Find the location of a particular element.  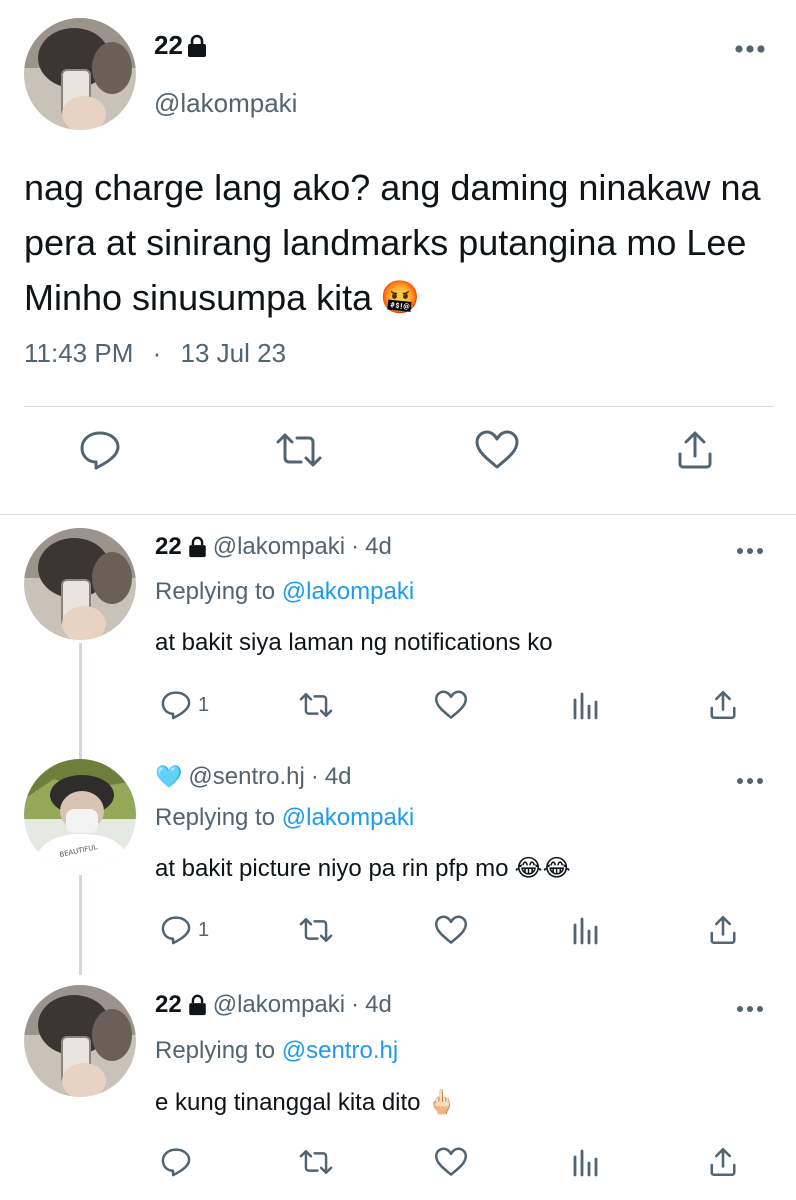

reply-text: at bakit siya laman ng notifications ko is located at coordinates (354, 643).